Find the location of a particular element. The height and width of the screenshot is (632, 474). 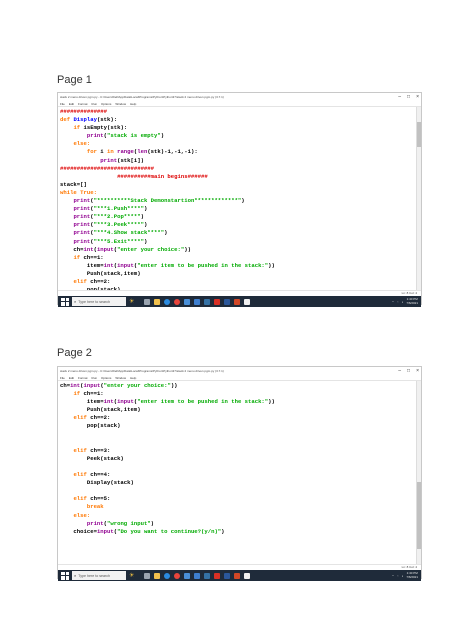

system-tray: ^ ◔ ◖ 1:40 PM 7/6/2021 is located at coordinates (405, 301).